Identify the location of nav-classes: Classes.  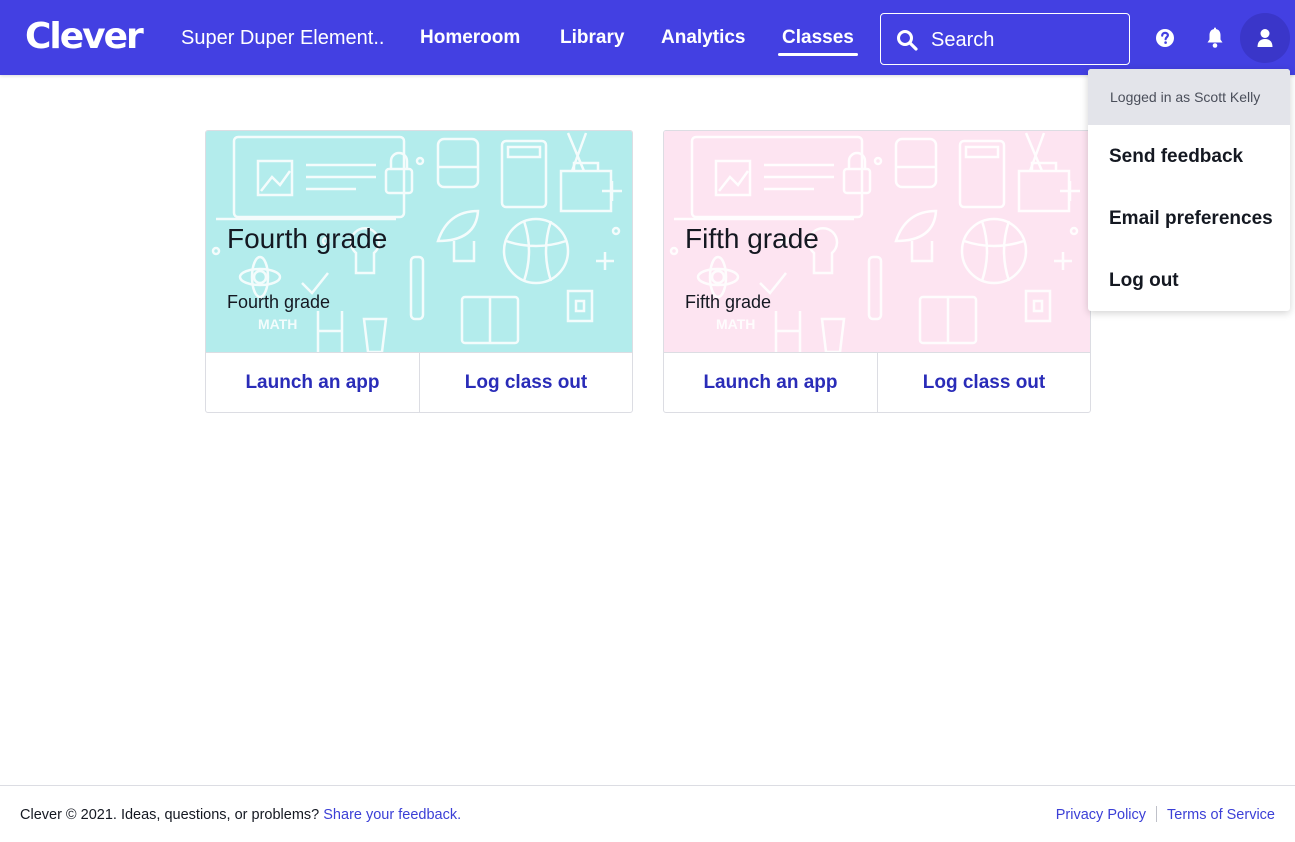
(818, 41).